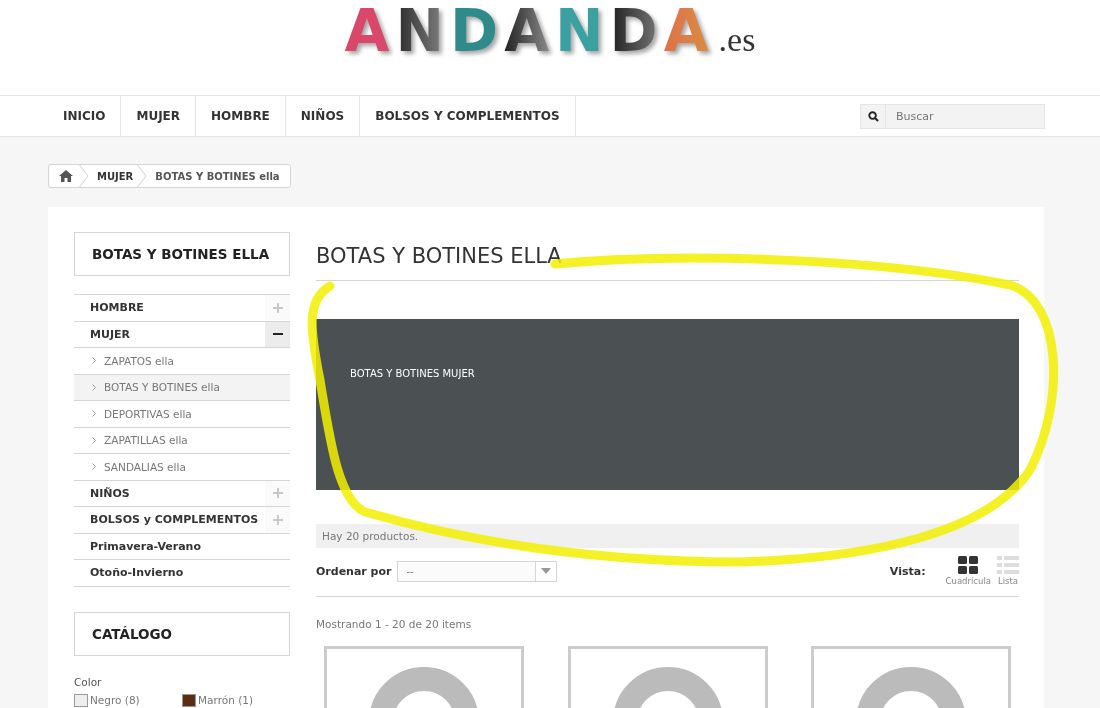 The width and height of the screenshot is (1100, 708). Describe the element at coordinates (115, 700) in the screenshot. I see `color-filter-option: Negro (8)` at that location.